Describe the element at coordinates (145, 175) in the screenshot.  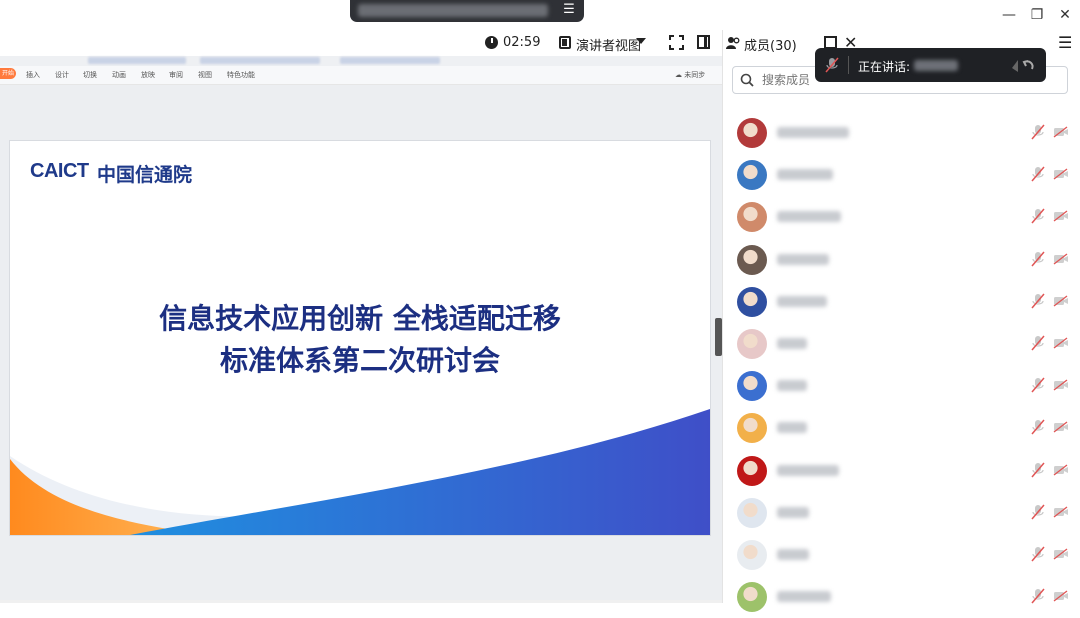
I see `caict-logo-cn: 中国信通院` at that location.